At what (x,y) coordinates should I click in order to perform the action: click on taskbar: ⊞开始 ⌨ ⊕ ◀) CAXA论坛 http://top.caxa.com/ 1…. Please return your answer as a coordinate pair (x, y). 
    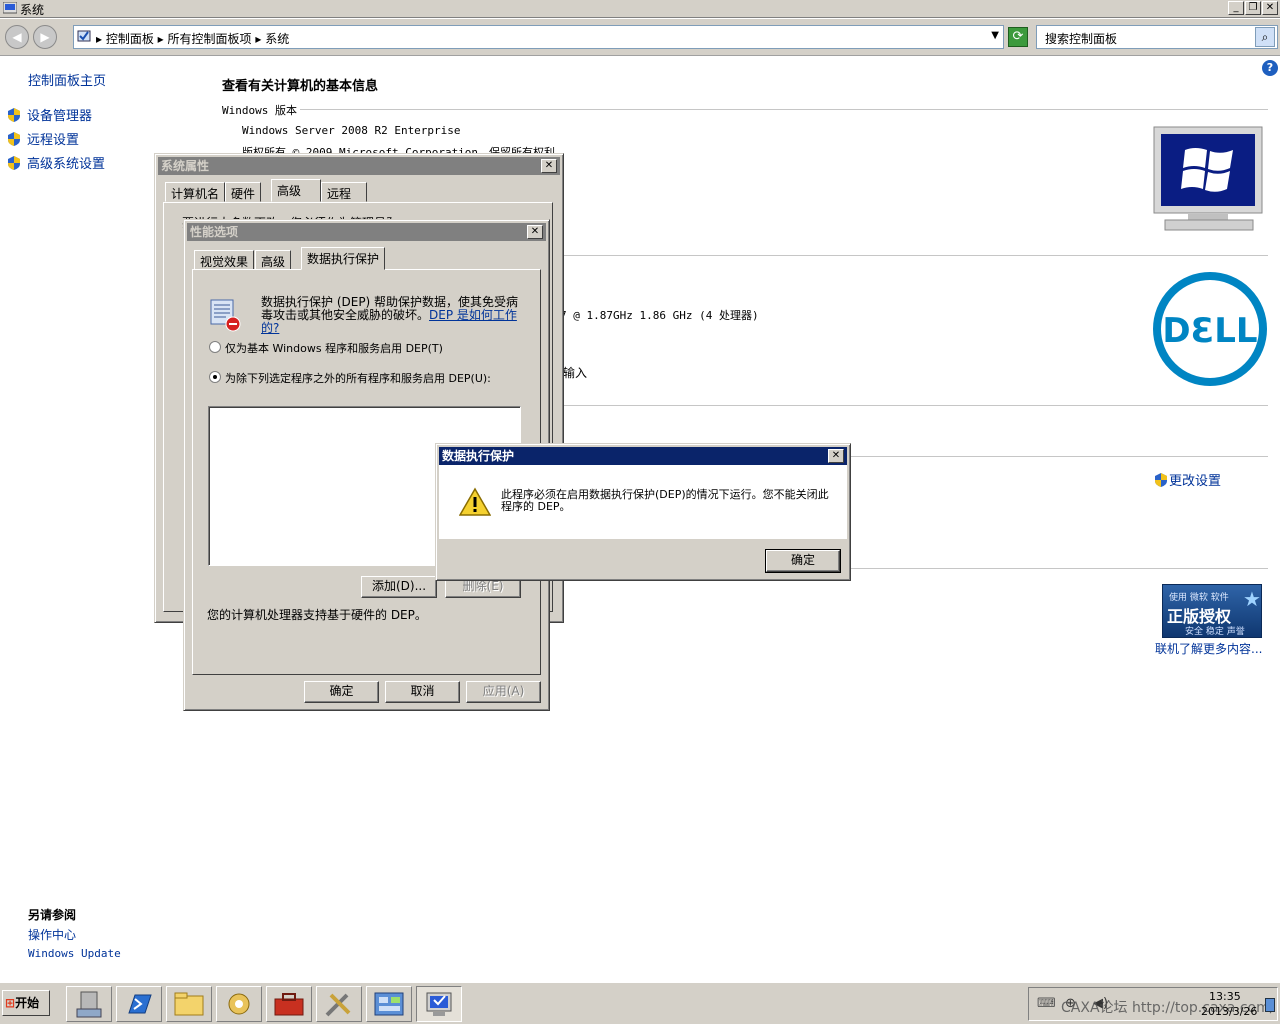
    Looking at the image, I should click on (640, 1003).